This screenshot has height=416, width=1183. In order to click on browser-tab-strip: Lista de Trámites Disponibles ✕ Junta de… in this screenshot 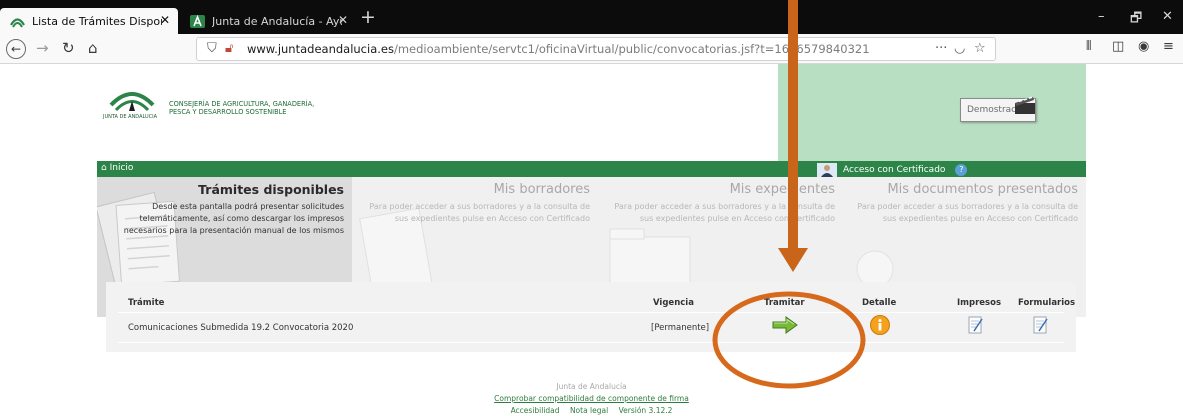, I will do `click(591, 17)`.